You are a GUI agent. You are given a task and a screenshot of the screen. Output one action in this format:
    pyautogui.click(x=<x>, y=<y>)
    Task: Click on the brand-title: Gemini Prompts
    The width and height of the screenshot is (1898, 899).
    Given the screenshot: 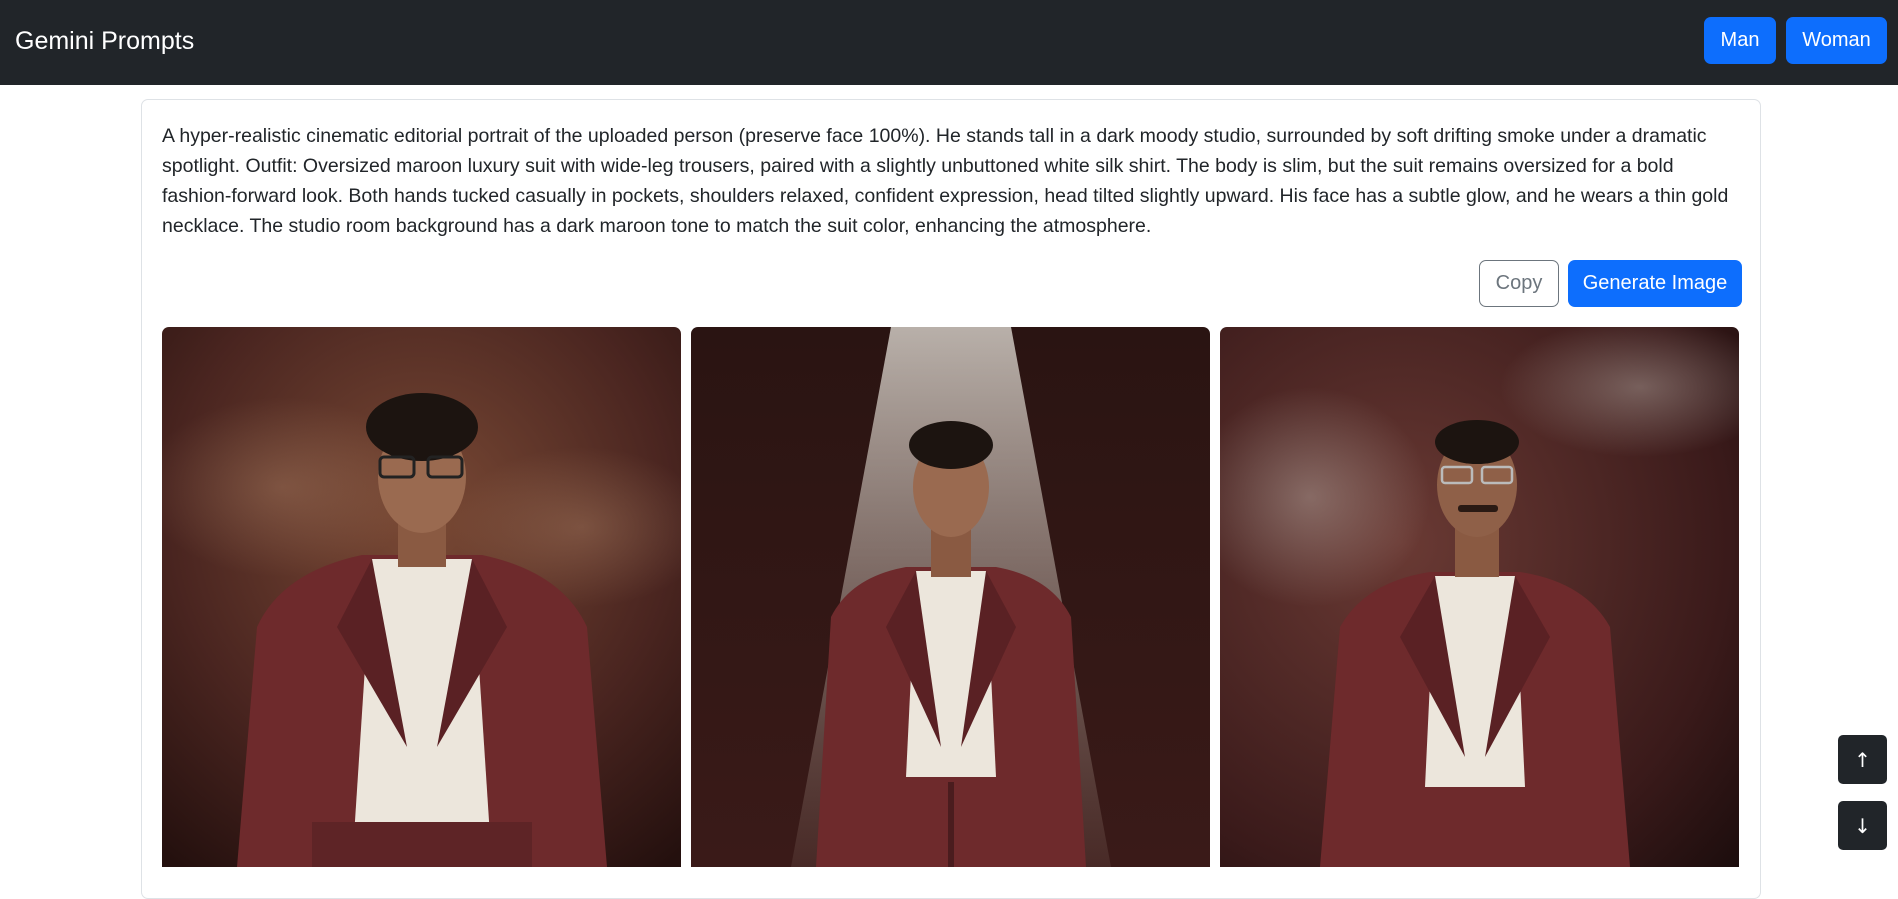 What is the action you would take?
    pyautogui.click(x=104, y=41)
    